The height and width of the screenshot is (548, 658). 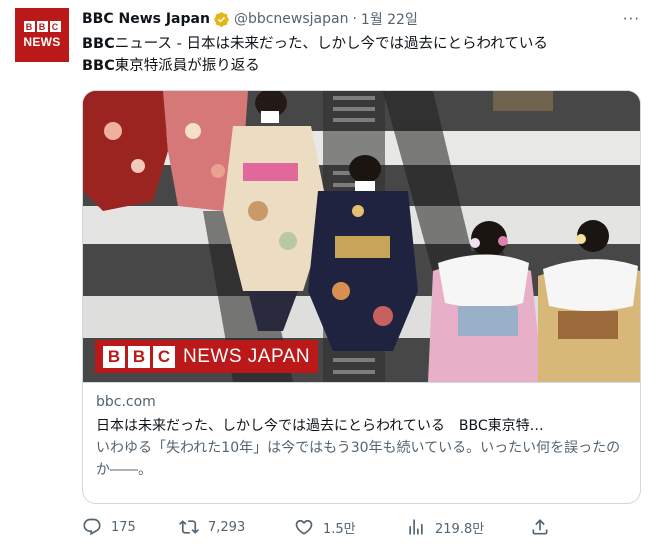 What do you see at coordinates (291, 19) in the screenshot?
I see `handle: @bbcnewsjapan` at bounding box center [291, 19].